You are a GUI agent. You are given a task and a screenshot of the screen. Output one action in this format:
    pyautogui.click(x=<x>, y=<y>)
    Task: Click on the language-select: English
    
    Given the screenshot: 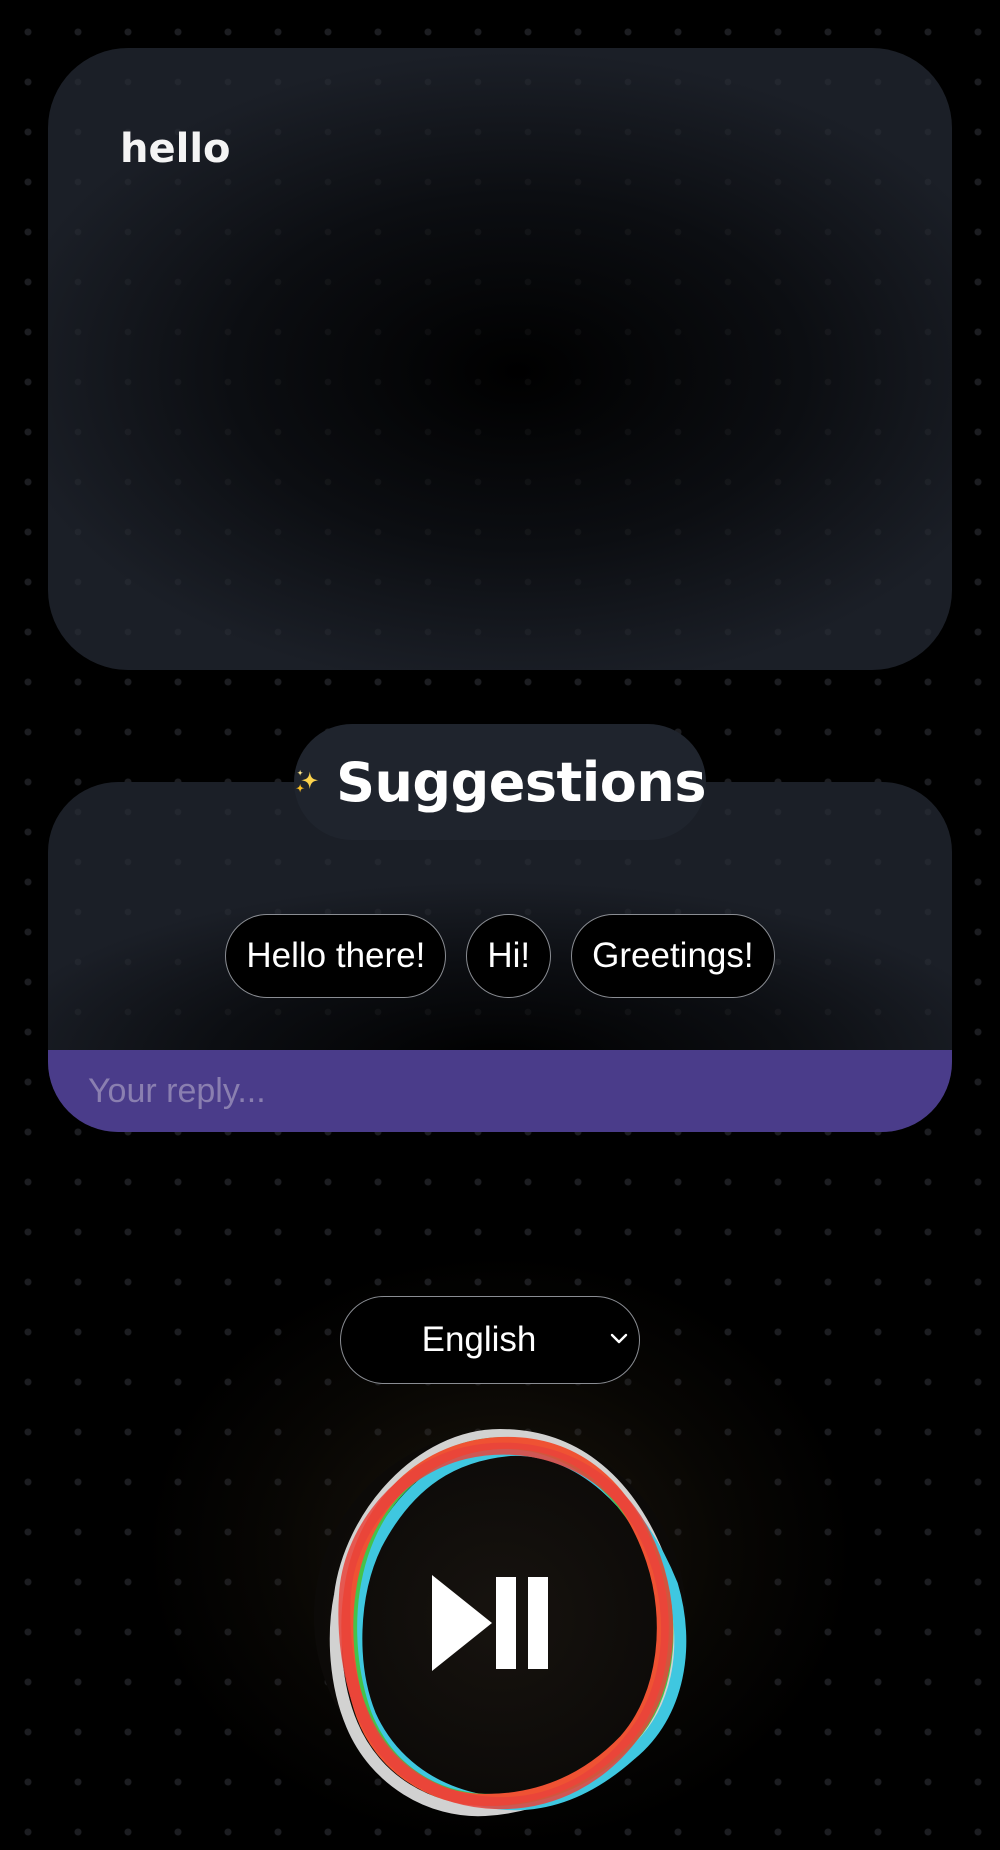 What is the action you would take?
    pyautogui.click(x=490, y=1340)
    